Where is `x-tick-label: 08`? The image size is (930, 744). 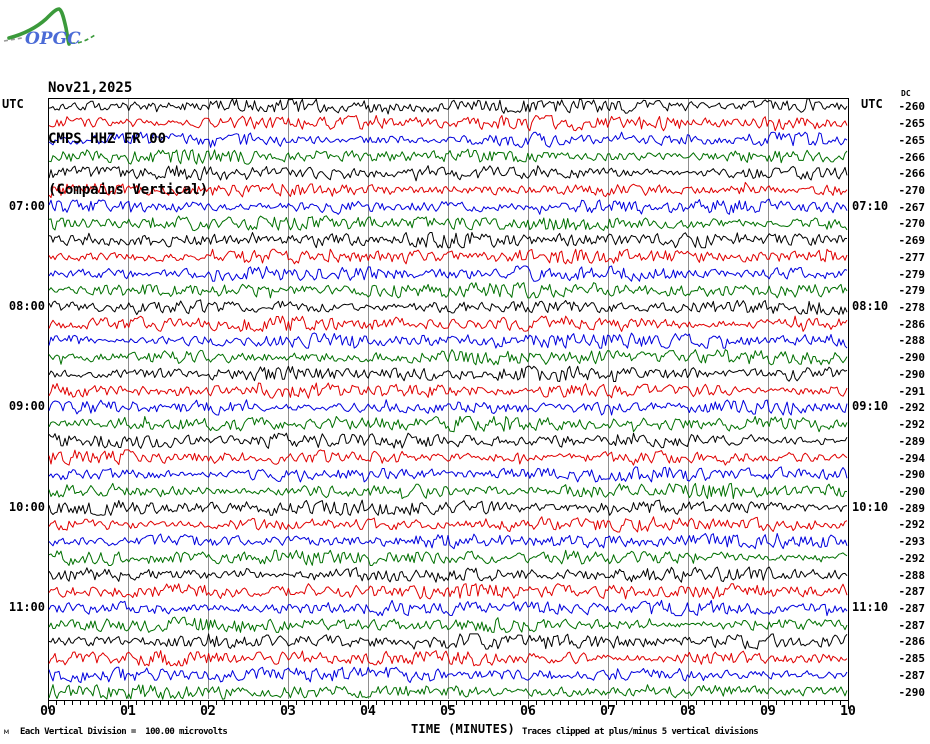 x-tick-label: 08 is located at coordinates (688, 711).